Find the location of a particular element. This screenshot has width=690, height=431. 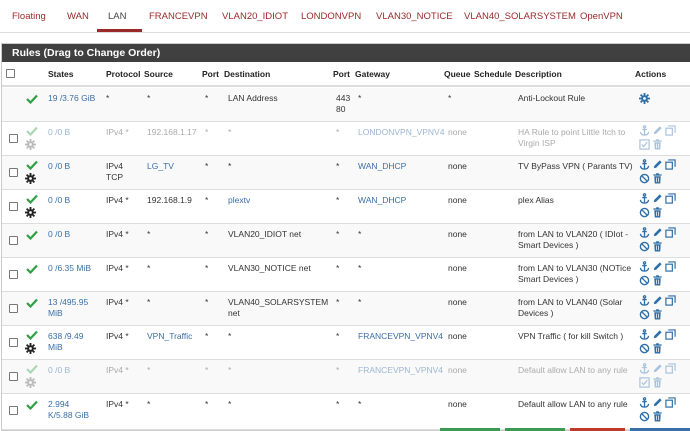

col-destination: Destination is located at coordinates (247, 74).